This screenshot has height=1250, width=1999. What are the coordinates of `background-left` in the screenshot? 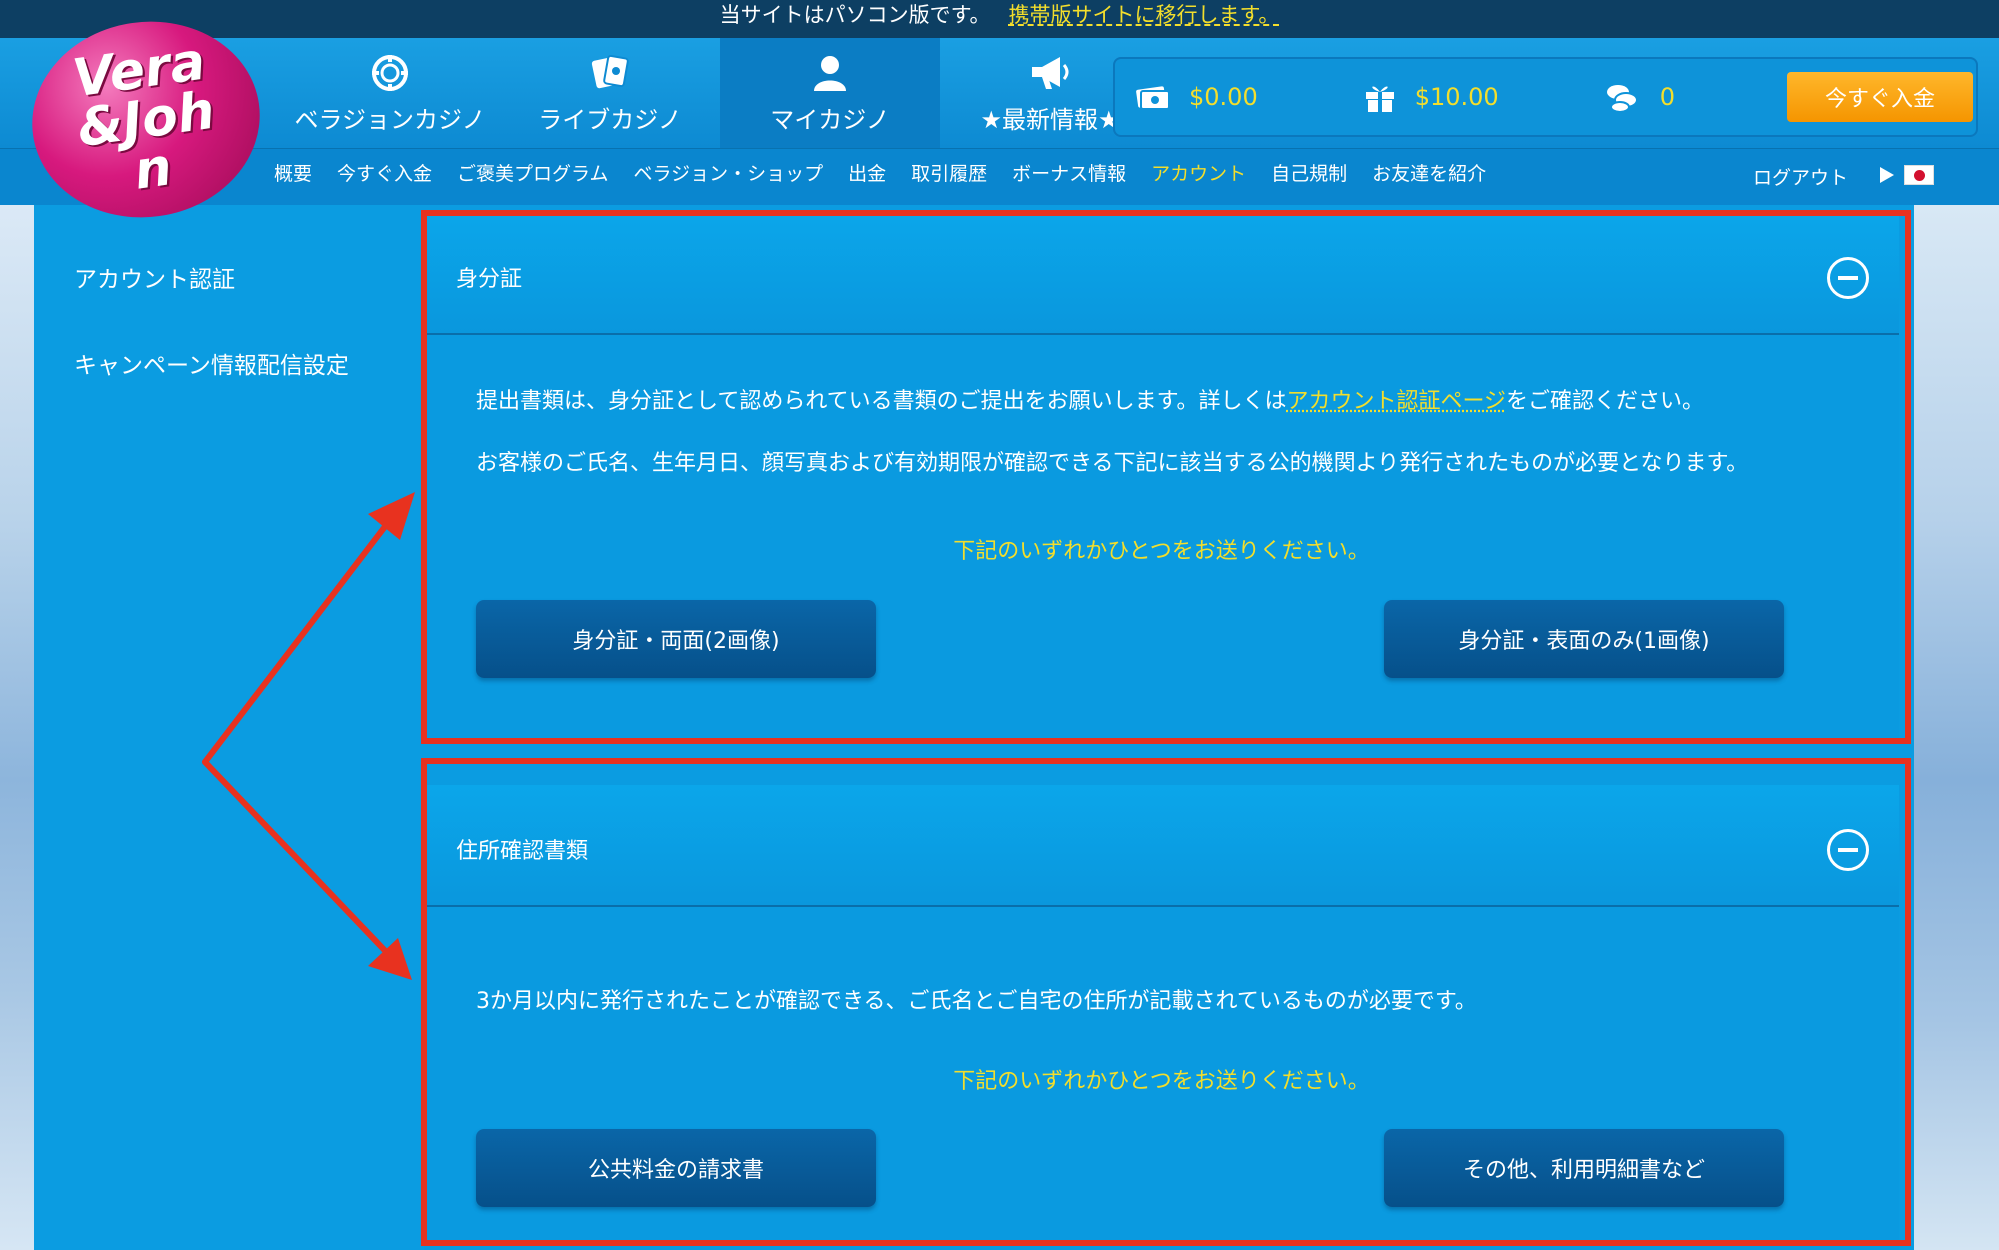 It's located at (17, 727).